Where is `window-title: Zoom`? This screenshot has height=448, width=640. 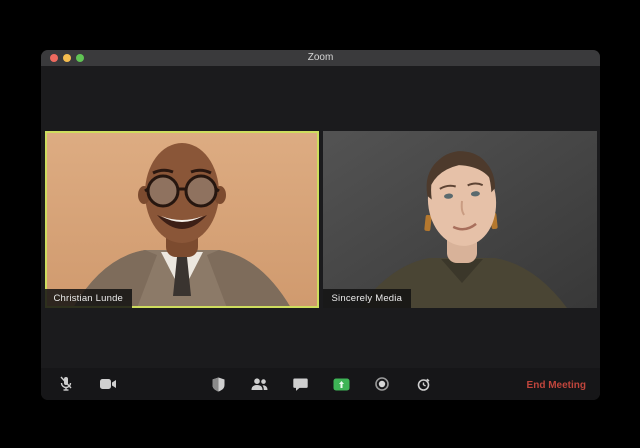 window-title: Zoom is located at coordinates (320, 57).